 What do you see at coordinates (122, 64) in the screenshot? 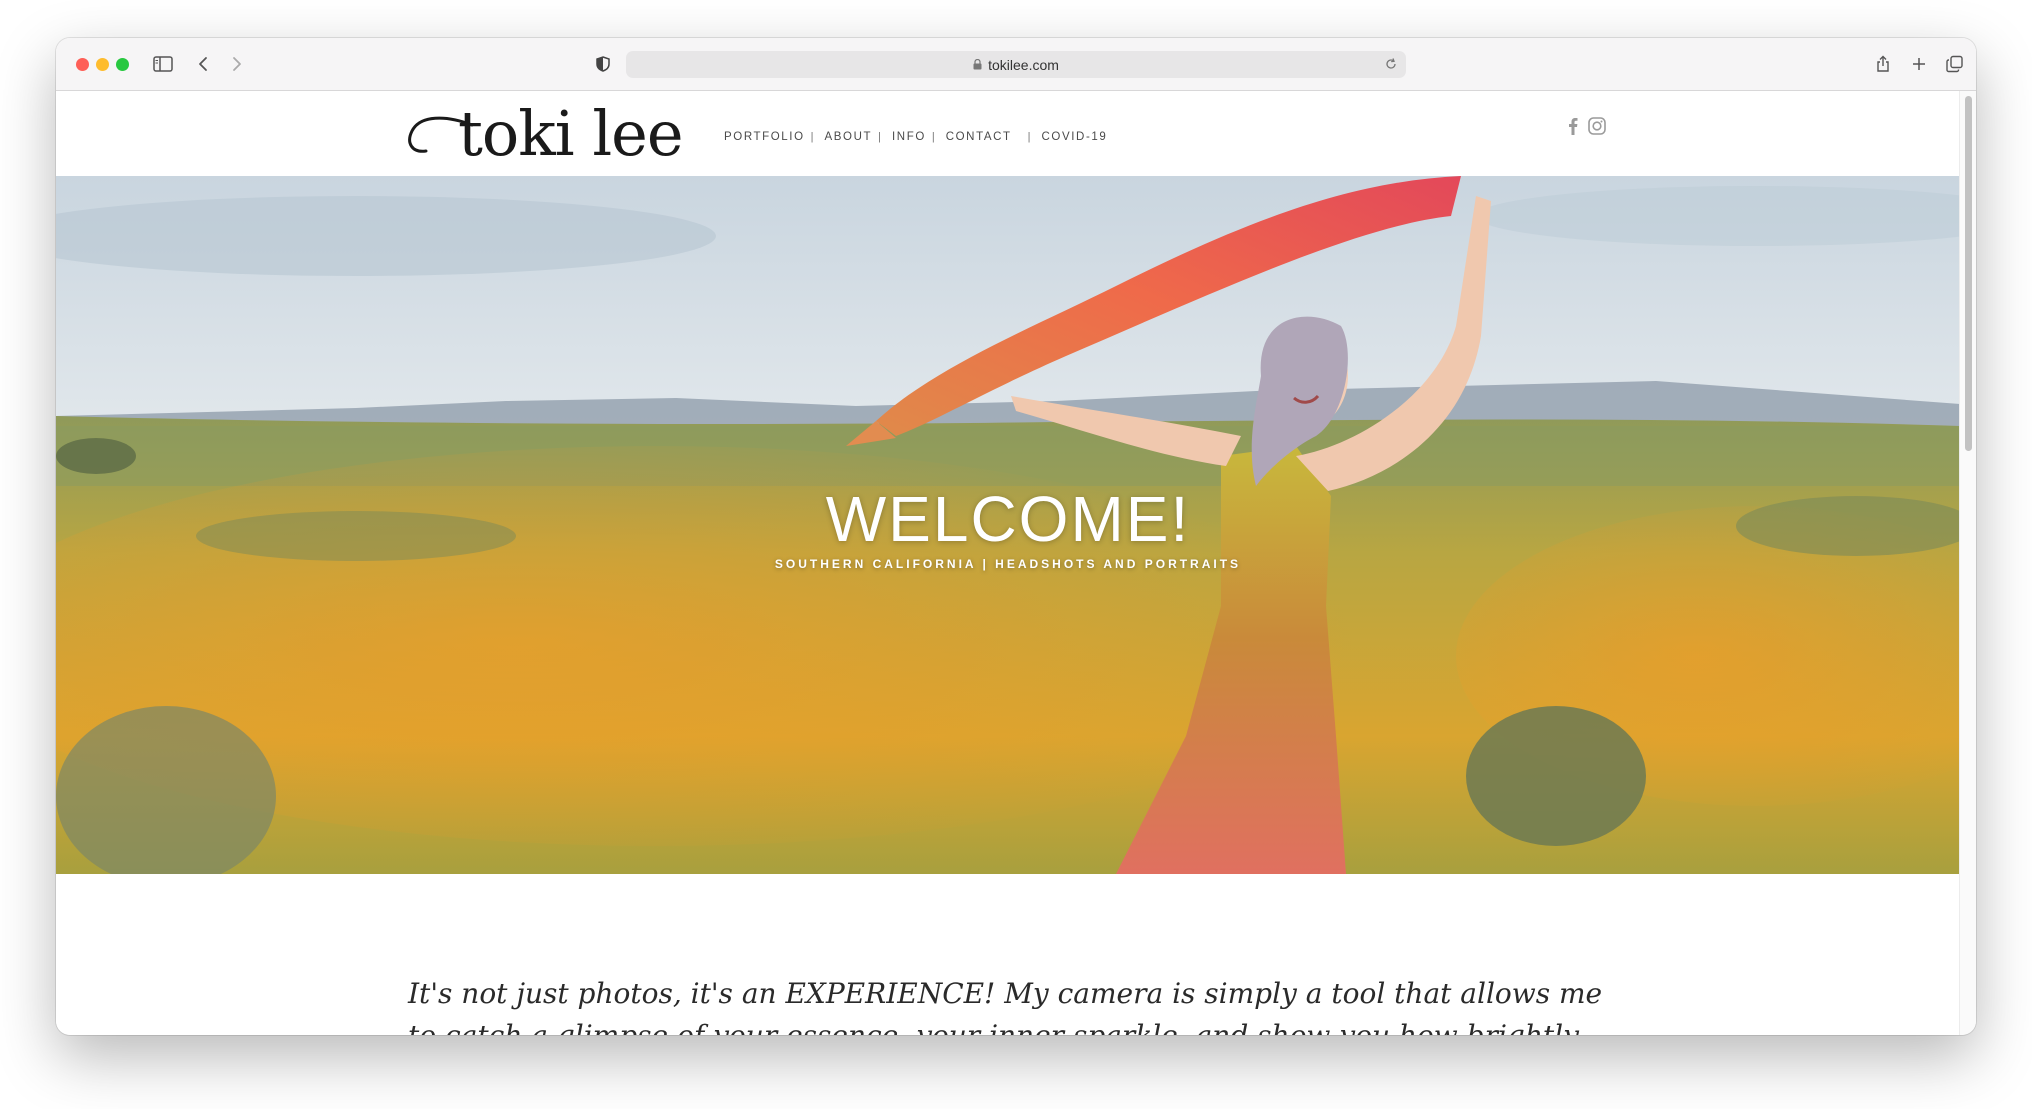
I see `zoom-window-button` at bounding box center [122, 64].